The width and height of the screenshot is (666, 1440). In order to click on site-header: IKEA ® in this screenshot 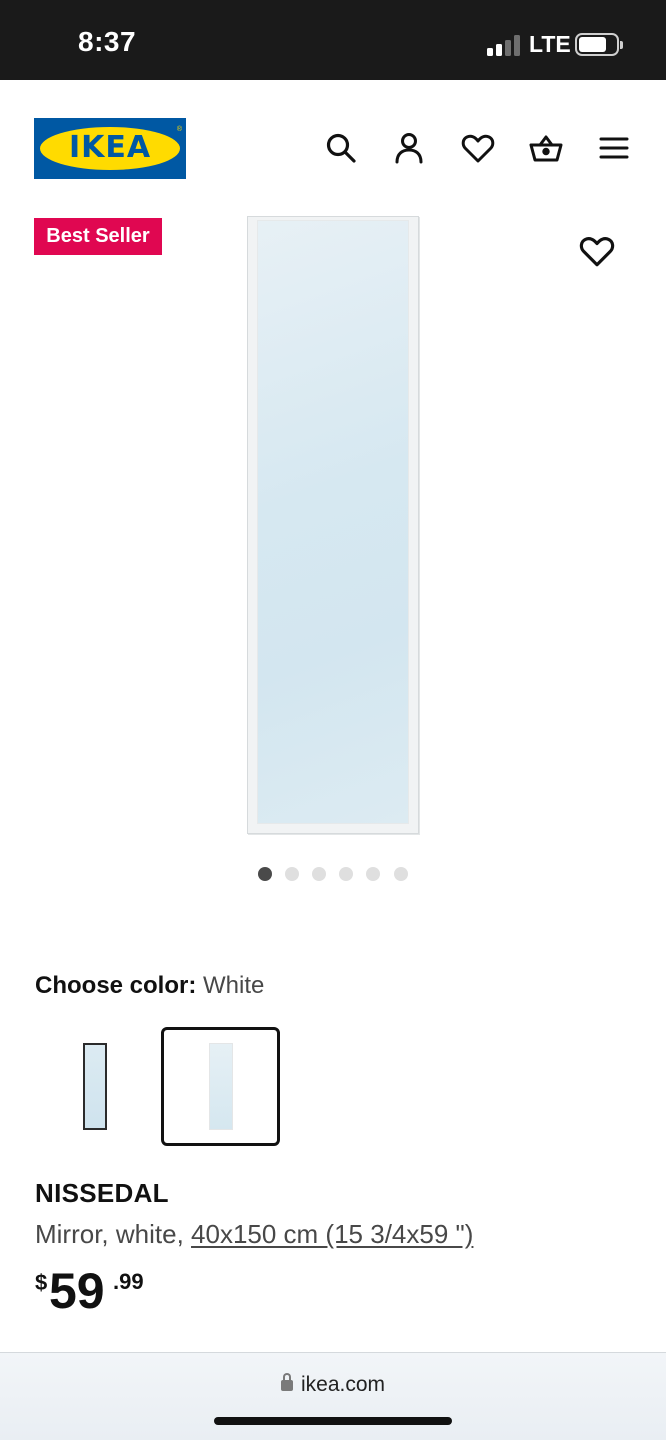, I will do `click(333, 145)`.